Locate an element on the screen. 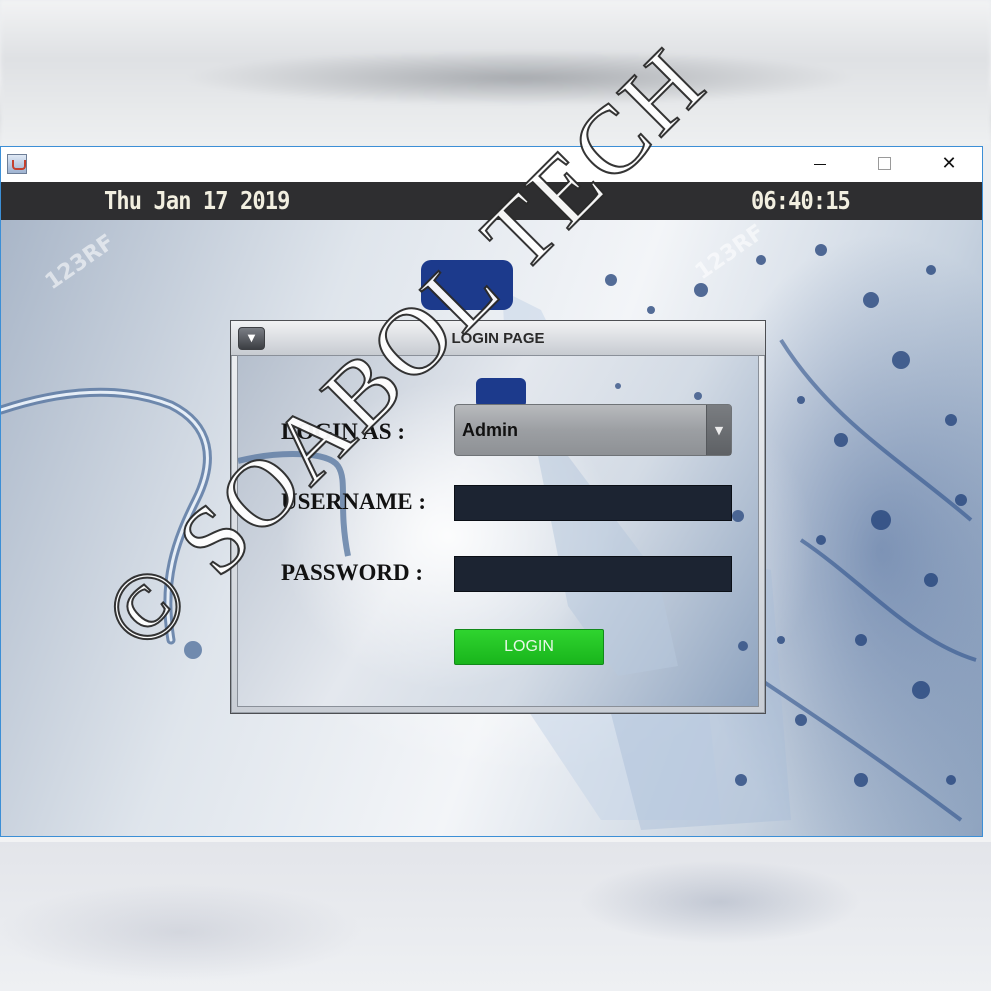 The width and height of the screenshot is (991, 991). dialog-titlebar: ▼ LOGIN PAGE is located at coordinates (498, 338).